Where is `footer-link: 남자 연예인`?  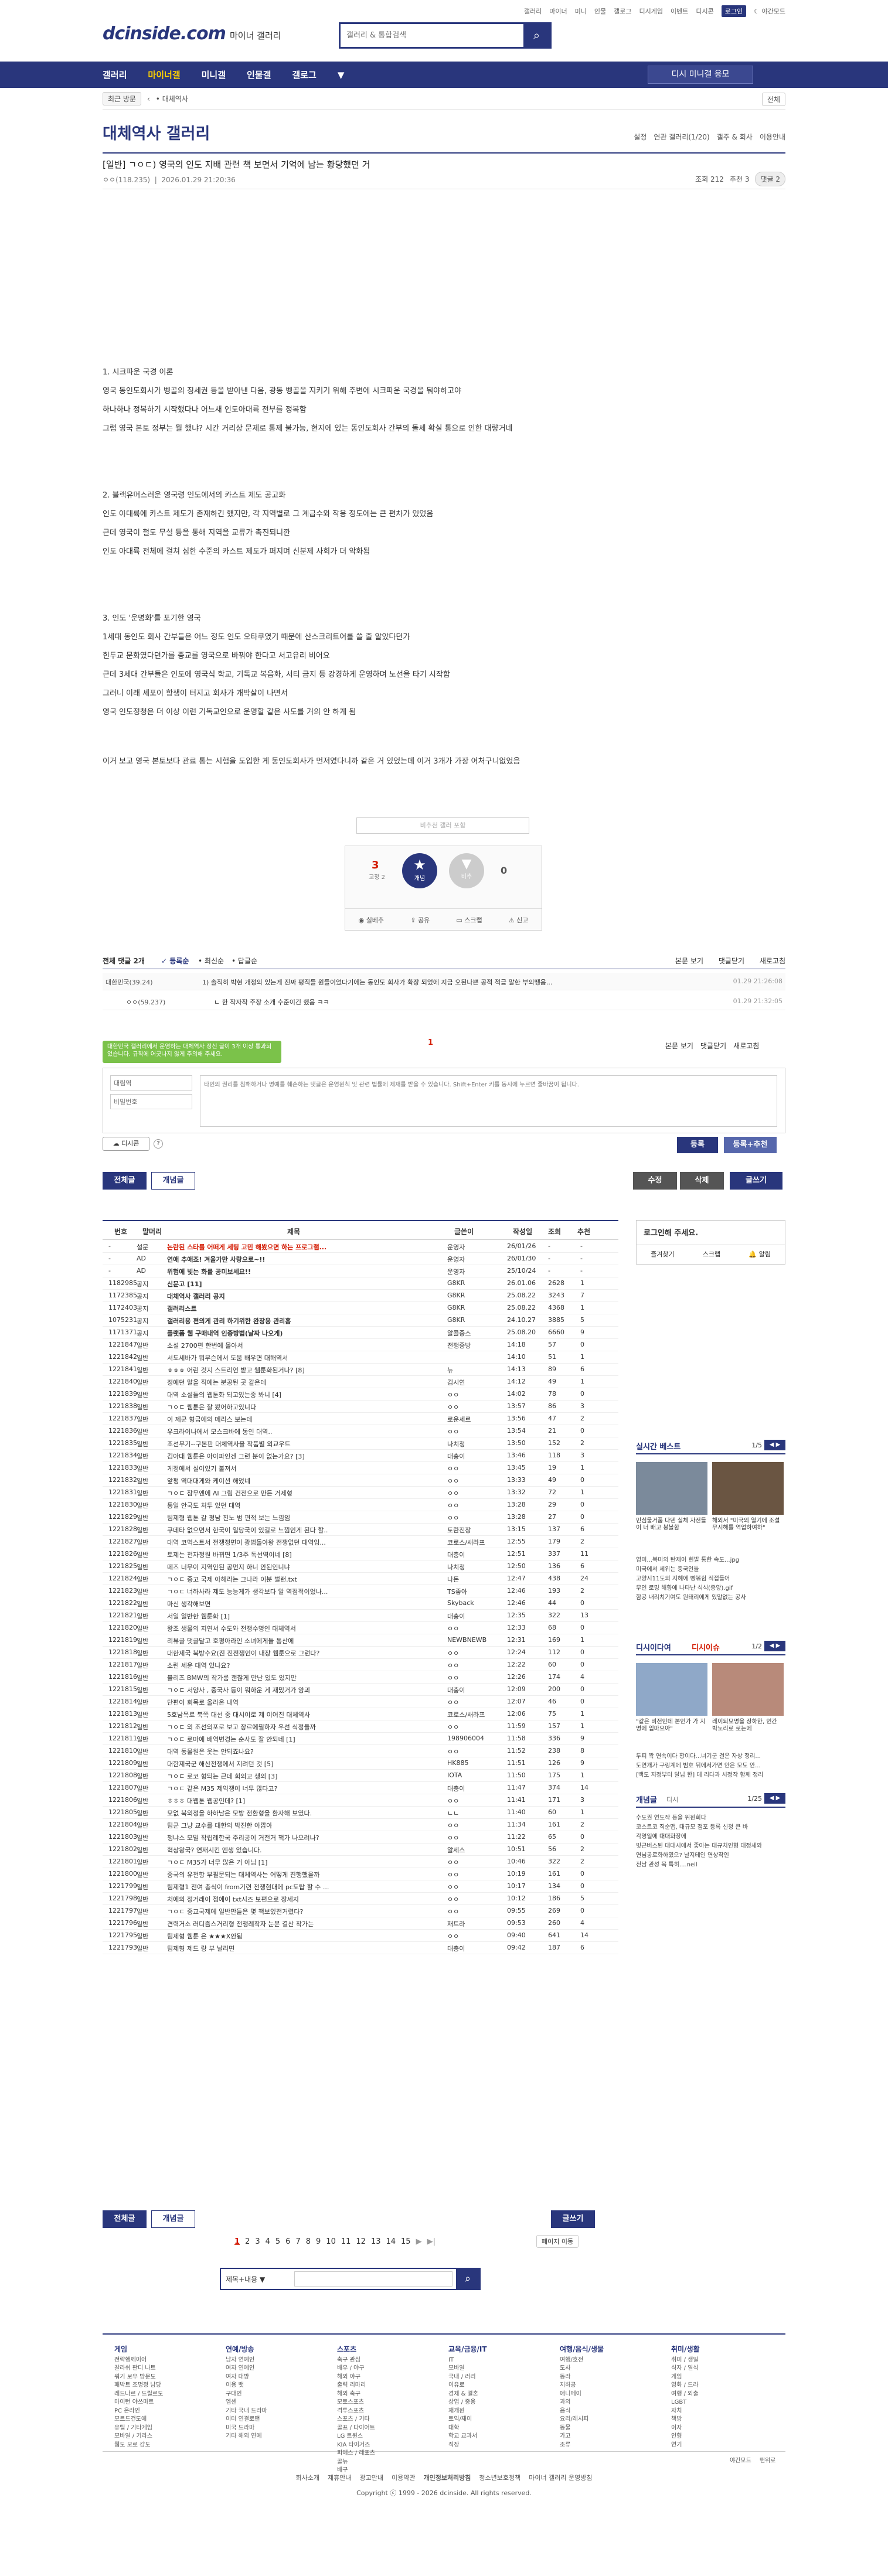 footer-link: 남자 연예인 is located at coordinates (246, 2360).